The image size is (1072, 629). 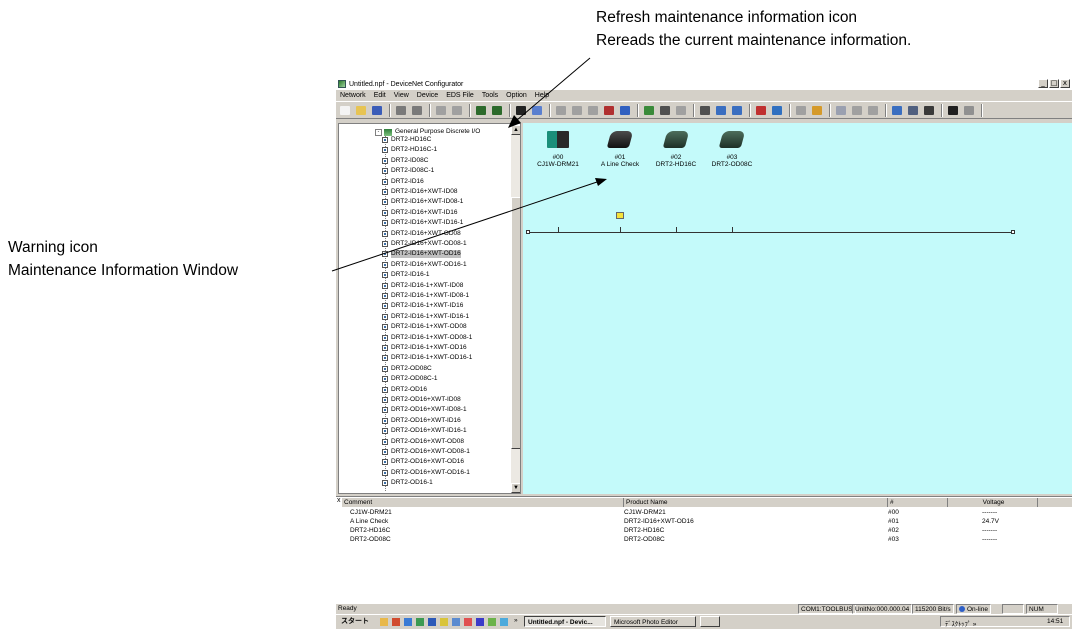 I want to click on tray-desktop-label: ﾃﾞｽｸﾄｯﾌﾟ », so click(x=960, y=623).